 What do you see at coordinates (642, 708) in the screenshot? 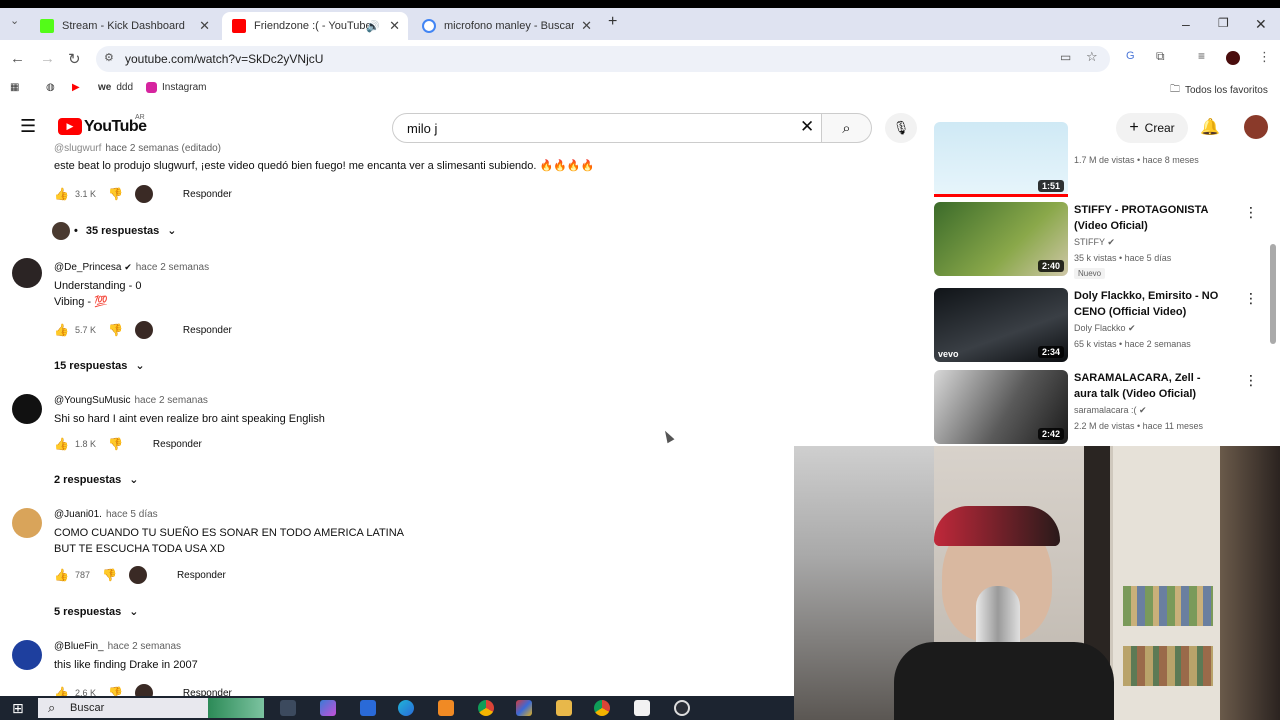
I see `active-app-icon` at bounding box center [642, 708].